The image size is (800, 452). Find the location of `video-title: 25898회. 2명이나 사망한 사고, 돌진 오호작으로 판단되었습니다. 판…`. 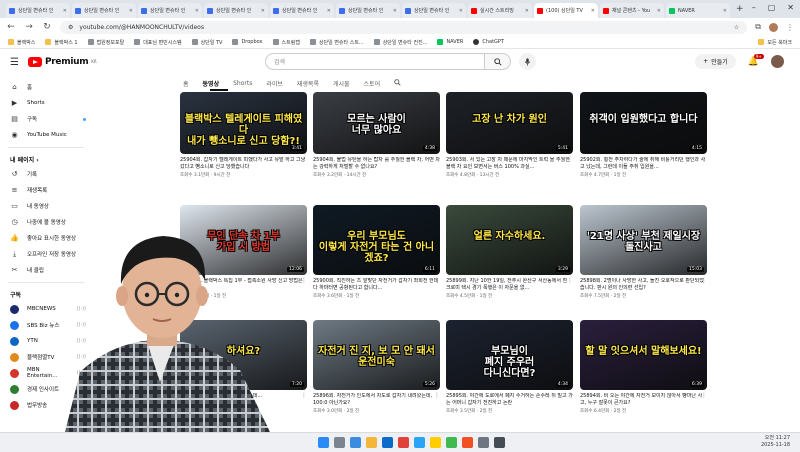

video-title: 25898회. 2명이나 사망한 사고, 돌진 오호작으로 판단되었습니다. 판… is located at coordinates (643, 284).